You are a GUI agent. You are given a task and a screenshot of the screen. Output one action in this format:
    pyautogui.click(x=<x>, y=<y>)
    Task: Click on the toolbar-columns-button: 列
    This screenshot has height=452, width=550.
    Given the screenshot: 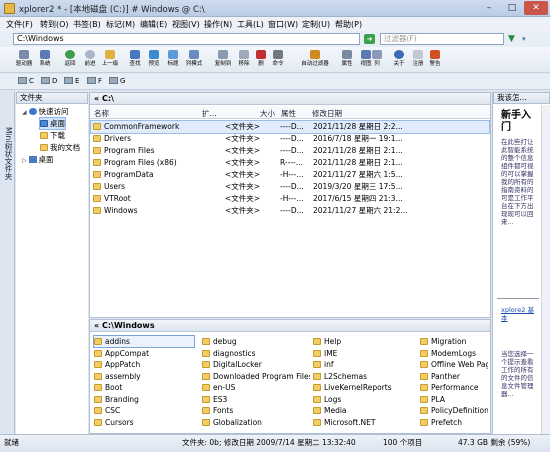 What is the action you would take?
    pyautogui.click(x=377, y=61)
    